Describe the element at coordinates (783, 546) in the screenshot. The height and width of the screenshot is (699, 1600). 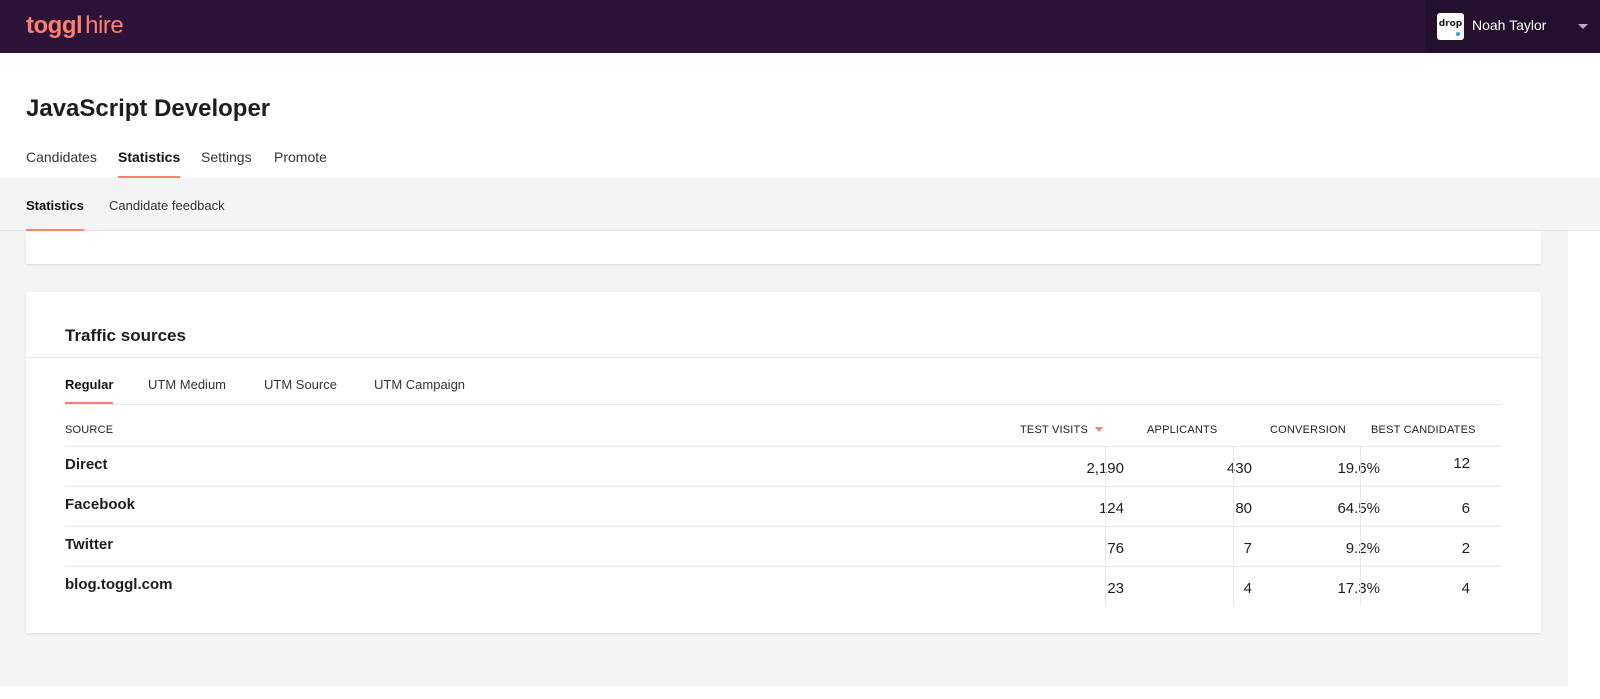
I see `table-row: Twitter 76 7 9.2% 2` at that location.